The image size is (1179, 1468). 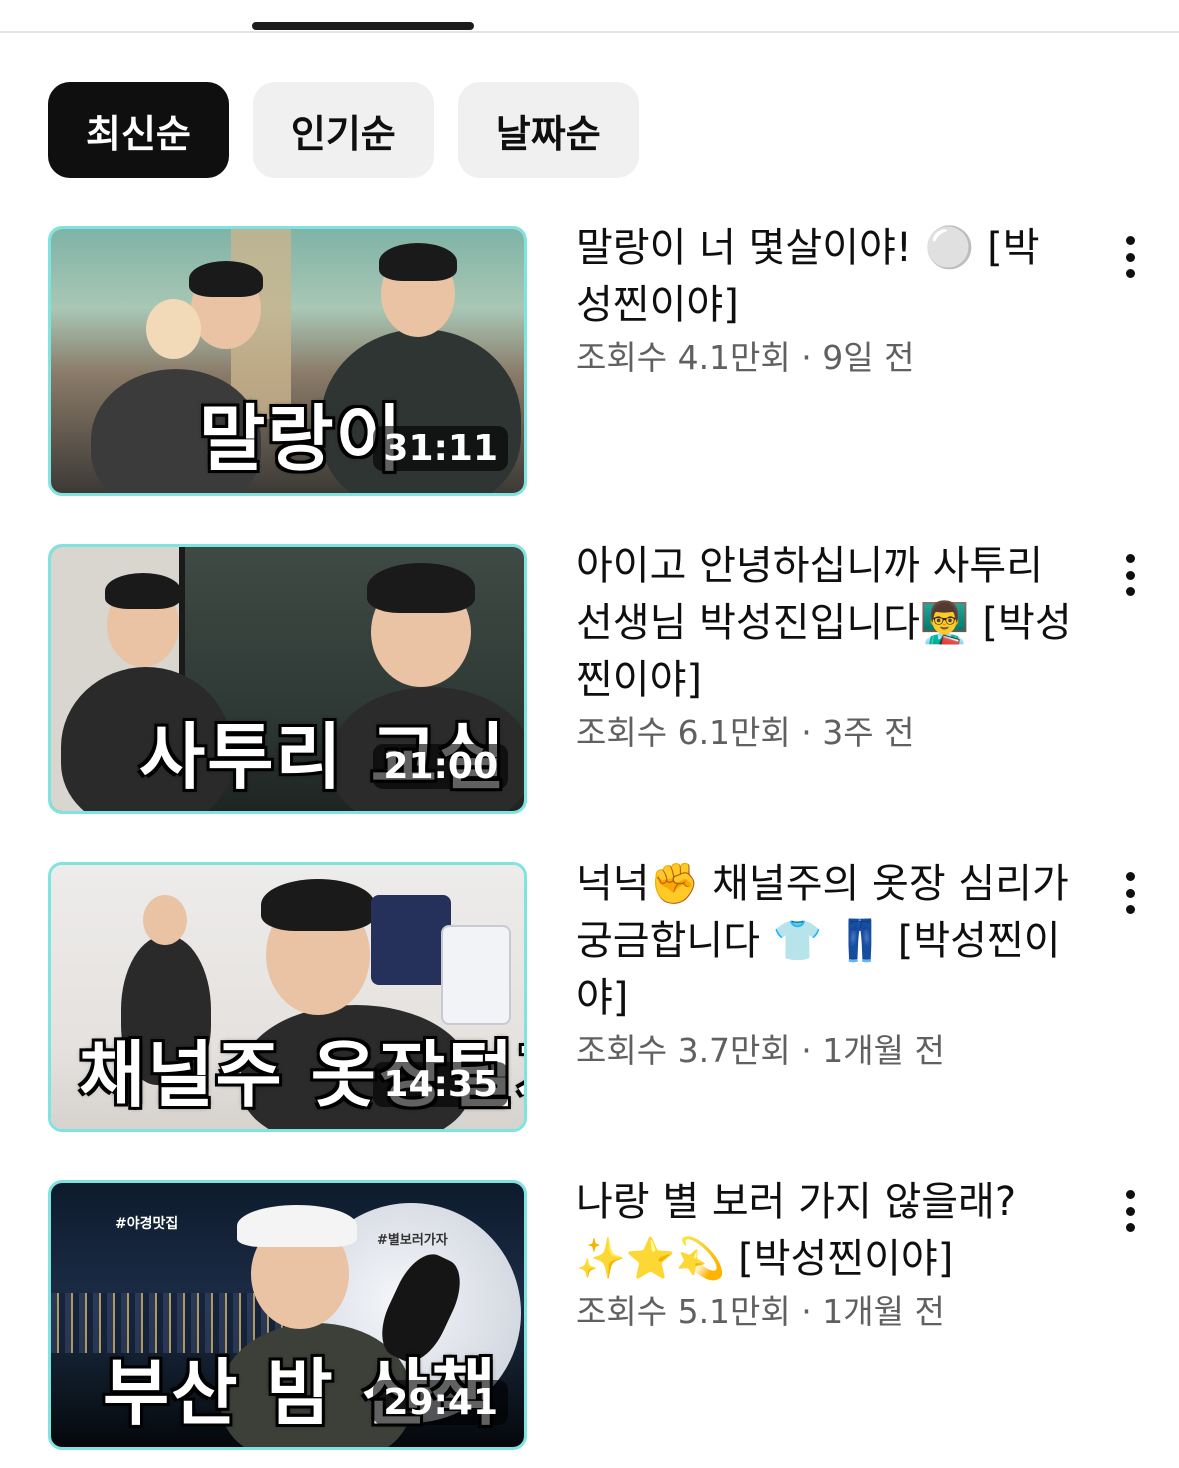 What do you see at coordinates (440, 1084) in the screenshot?
I see `video-duration: 14:35` at bounding box center [440, 1084].